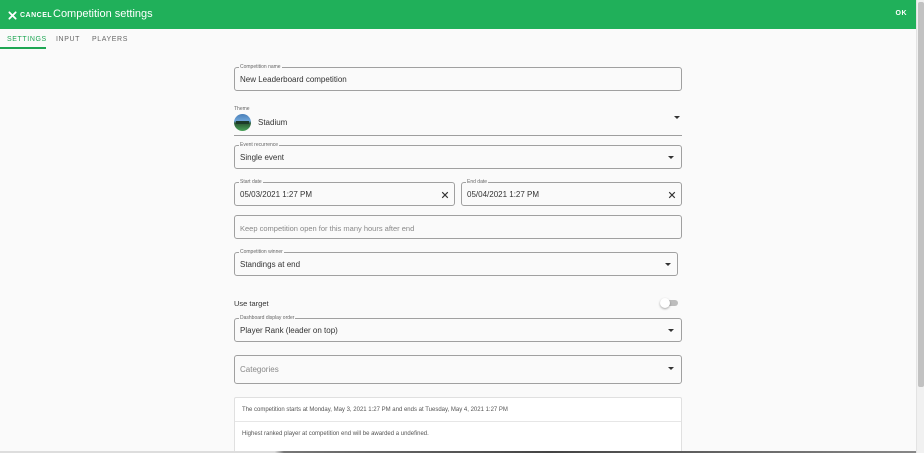 The image size is (924, 453). What do you see at coordinates (262, 157) in the screenshot?
I see `event-recurrence-value: Single event` at bounding box center [262, 157].